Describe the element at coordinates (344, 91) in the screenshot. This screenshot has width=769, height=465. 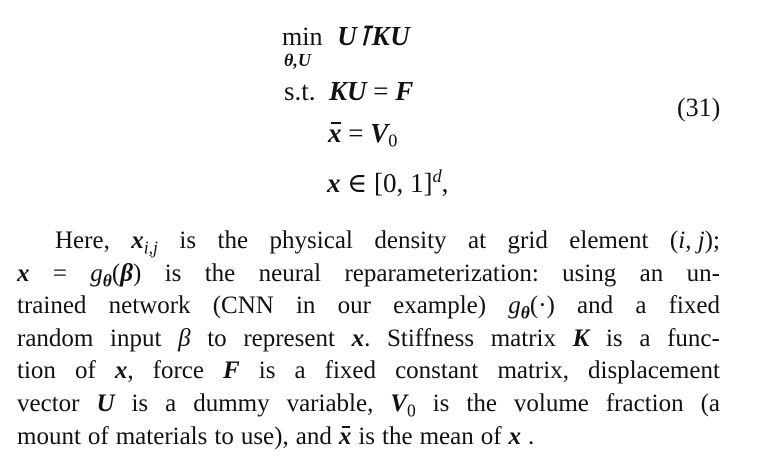
I see `constraint-stiffness: KU` at that location.